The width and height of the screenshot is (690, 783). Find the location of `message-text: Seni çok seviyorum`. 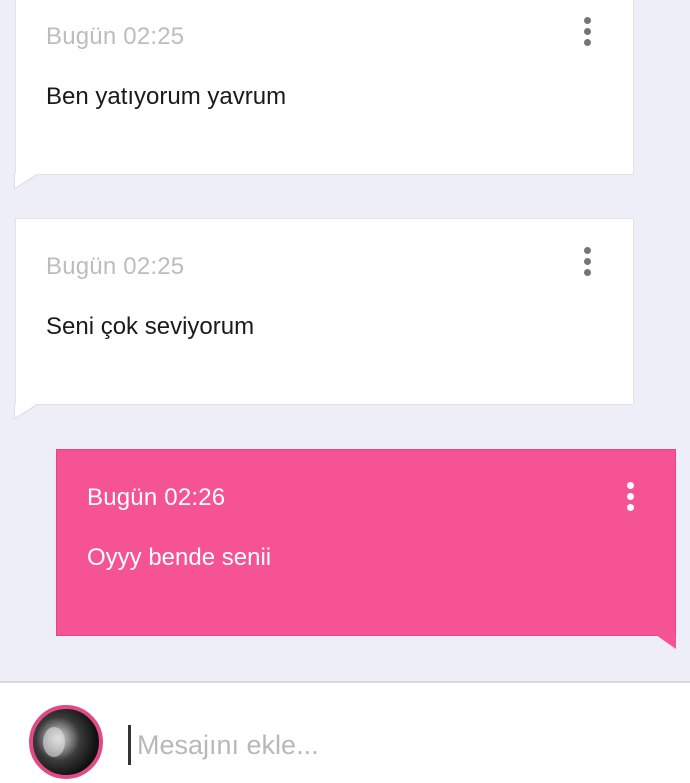

message-text: Seni çok seviyorum is located at coordinates (150, 326).